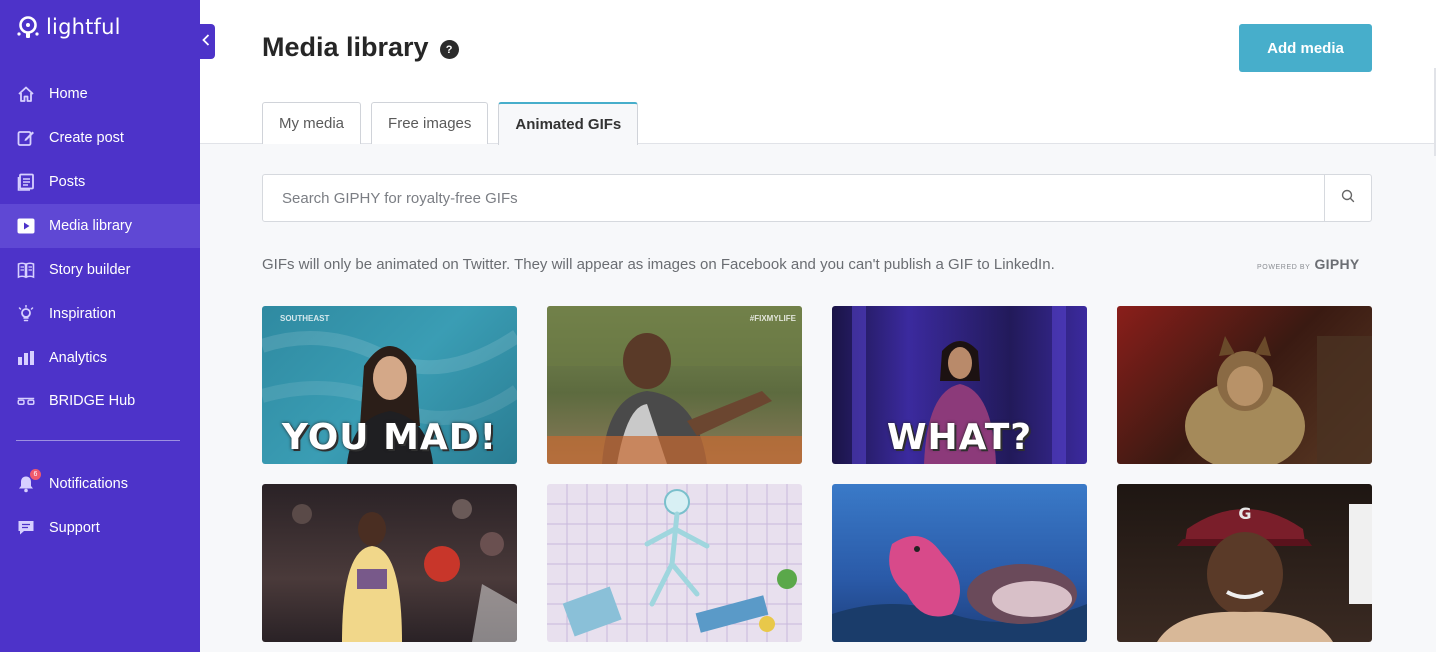  I want to click on sidebar-item-analytics: Analytics, so click(100, 358).